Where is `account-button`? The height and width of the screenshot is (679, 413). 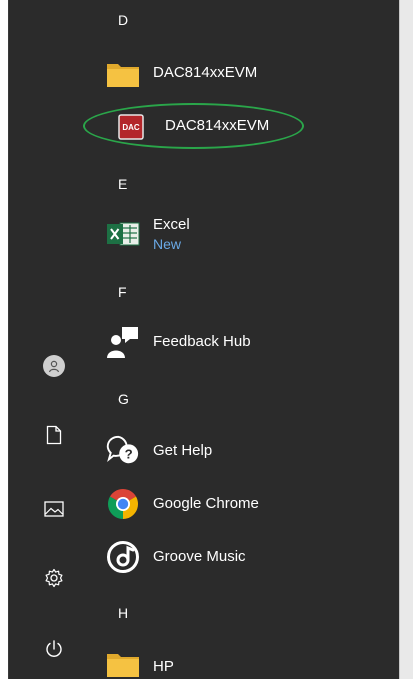 account-button is located at coordinates (54, 366).